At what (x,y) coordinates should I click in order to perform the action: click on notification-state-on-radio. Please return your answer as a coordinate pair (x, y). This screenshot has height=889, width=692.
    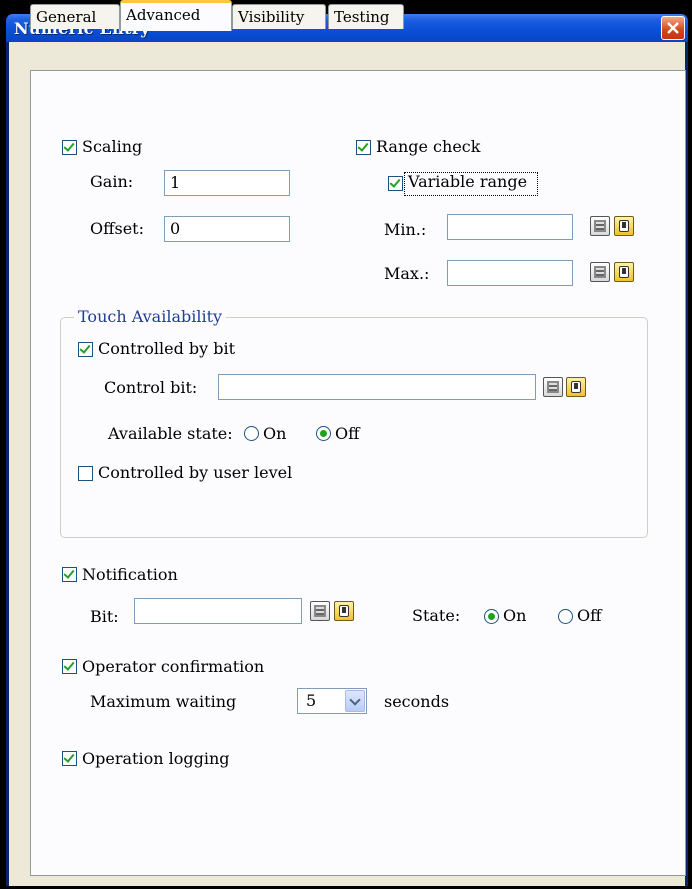
    Looking at the image, I should click on (491, 616).